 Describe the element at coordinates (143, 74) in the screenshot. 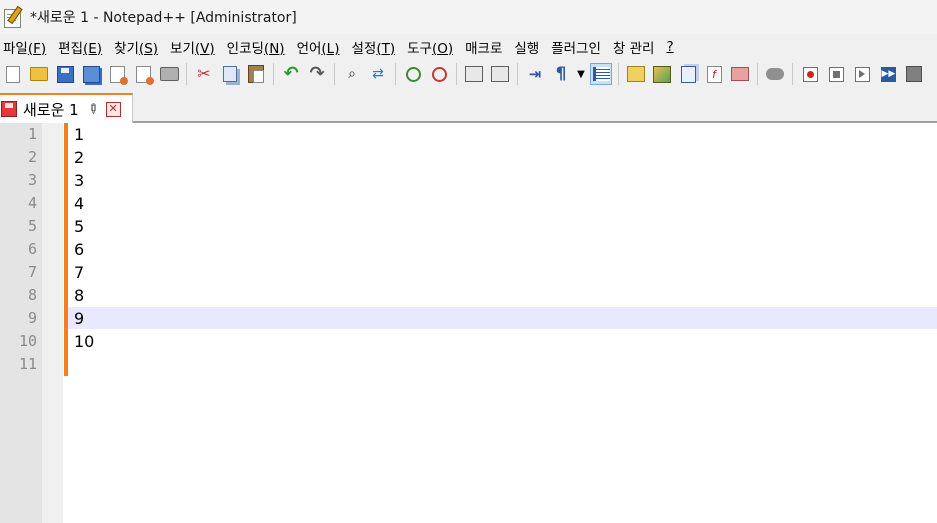

I see `close-all-icon` at that location.